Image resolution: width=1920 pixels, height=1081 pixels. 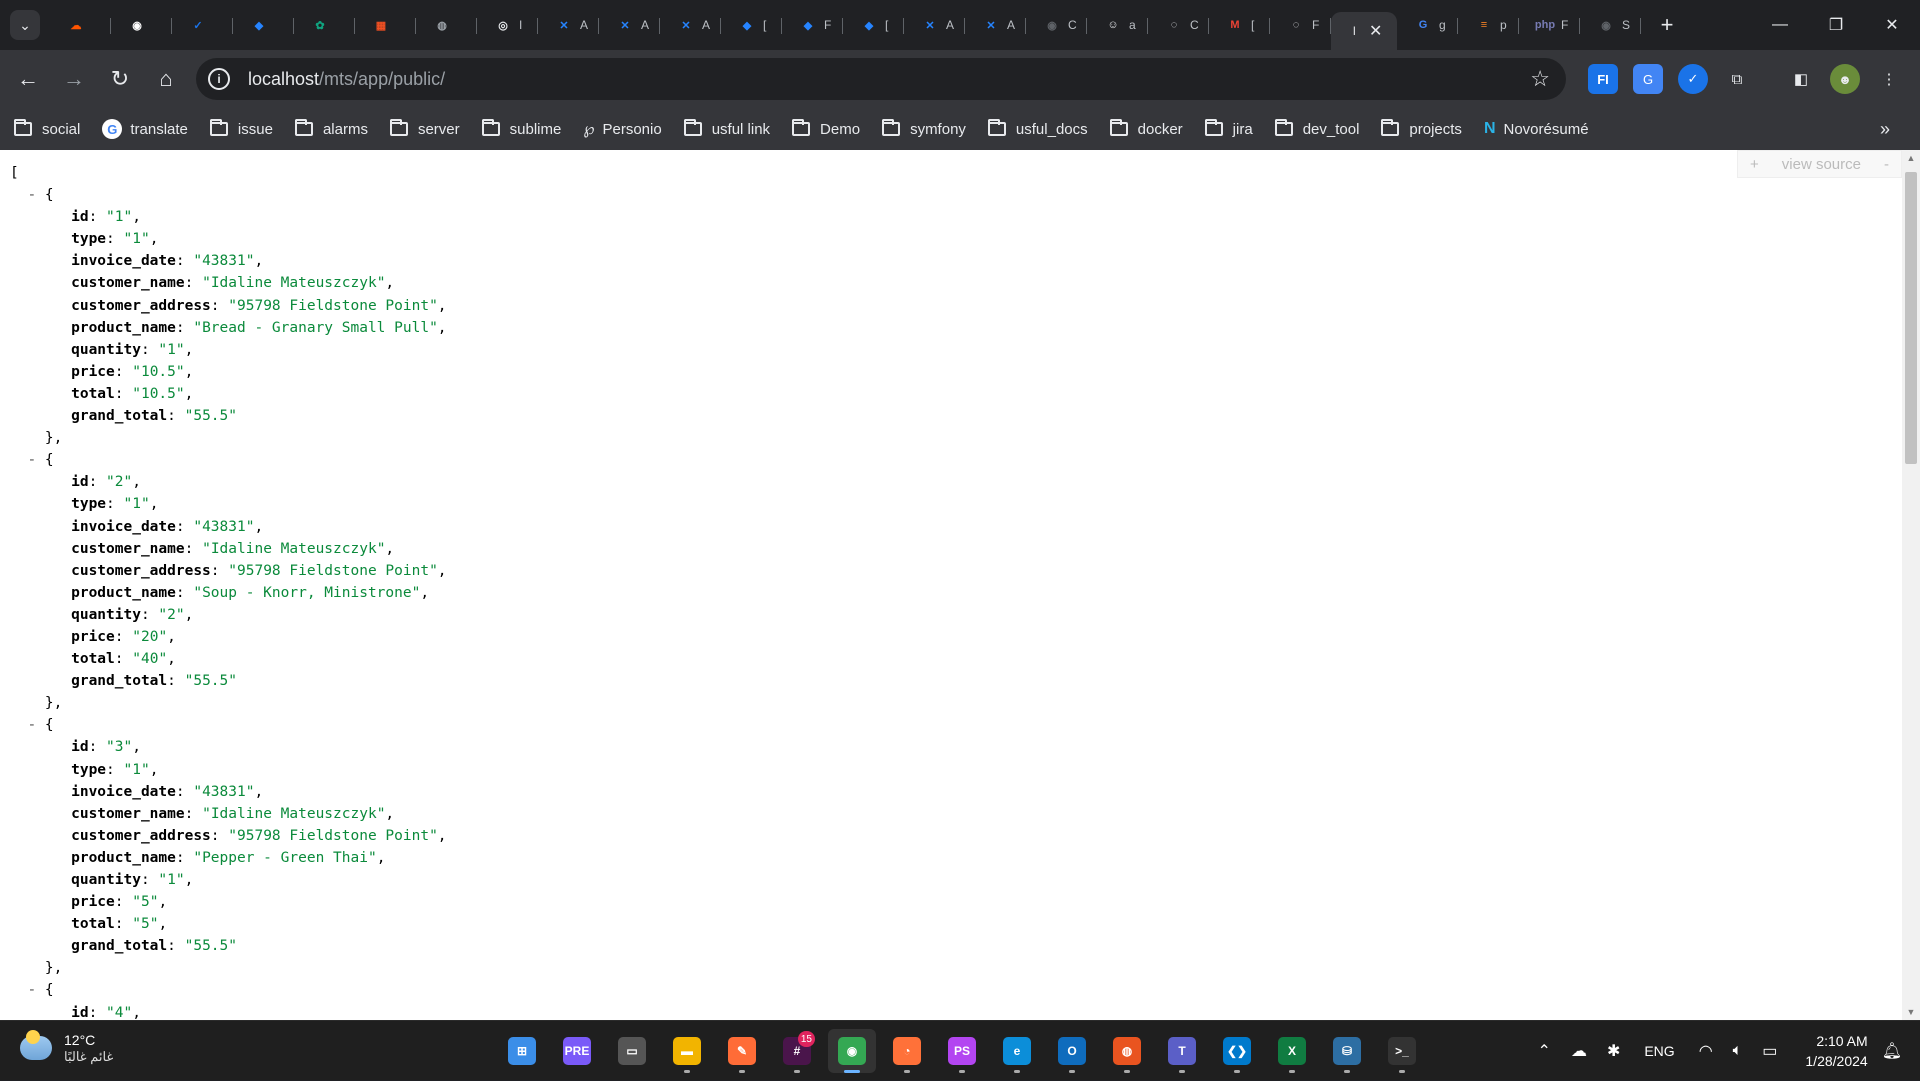 I want to click on browser-tab: ◆, so click(x=263, y=25).